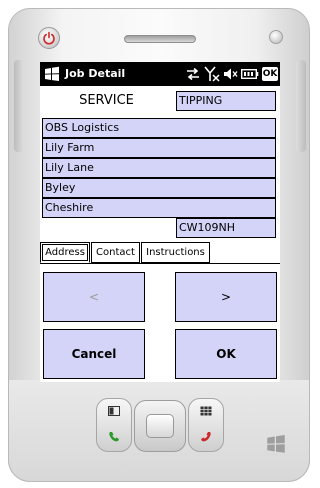  I want to click on left-softkey-icon, so click(114, 411).